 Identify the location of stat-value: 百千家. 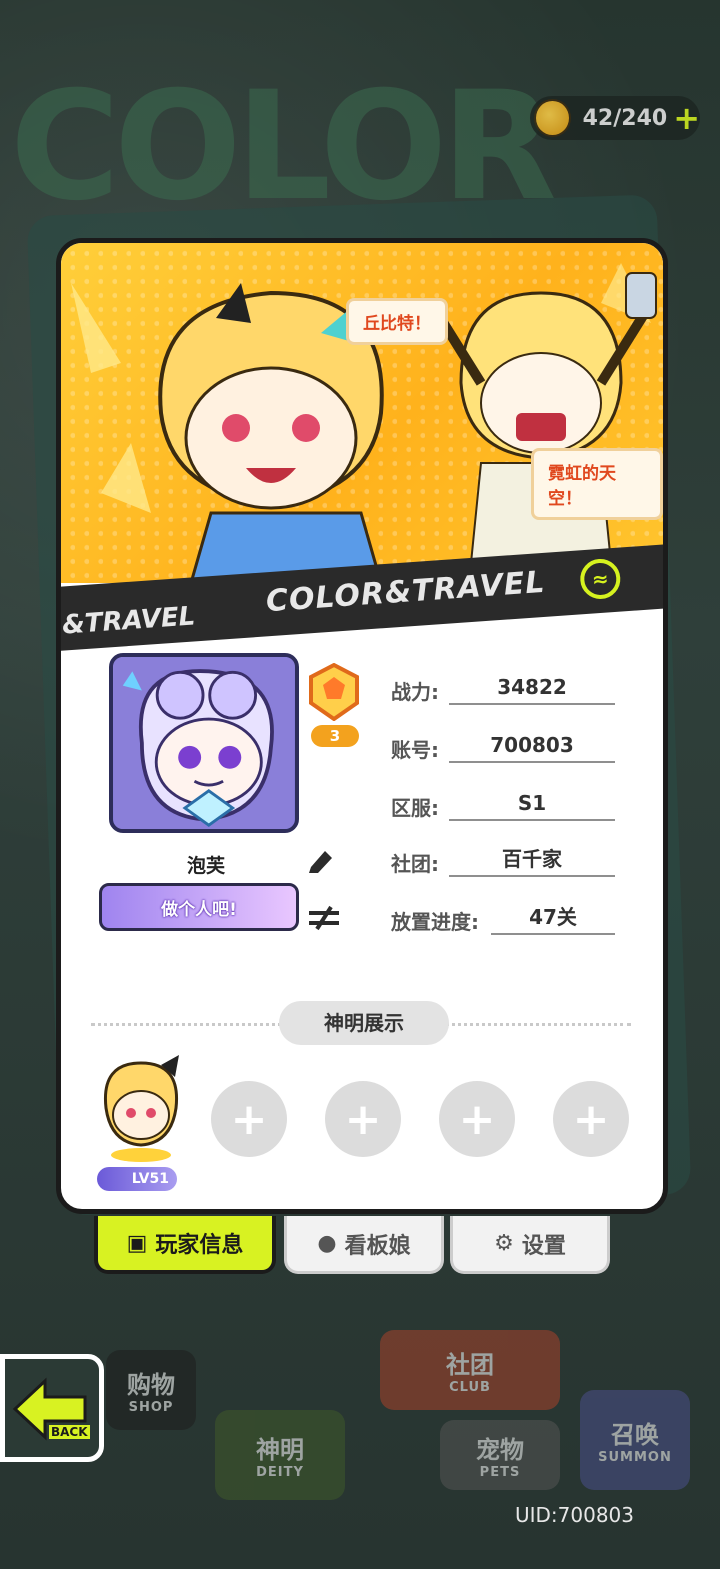
(532, 861).